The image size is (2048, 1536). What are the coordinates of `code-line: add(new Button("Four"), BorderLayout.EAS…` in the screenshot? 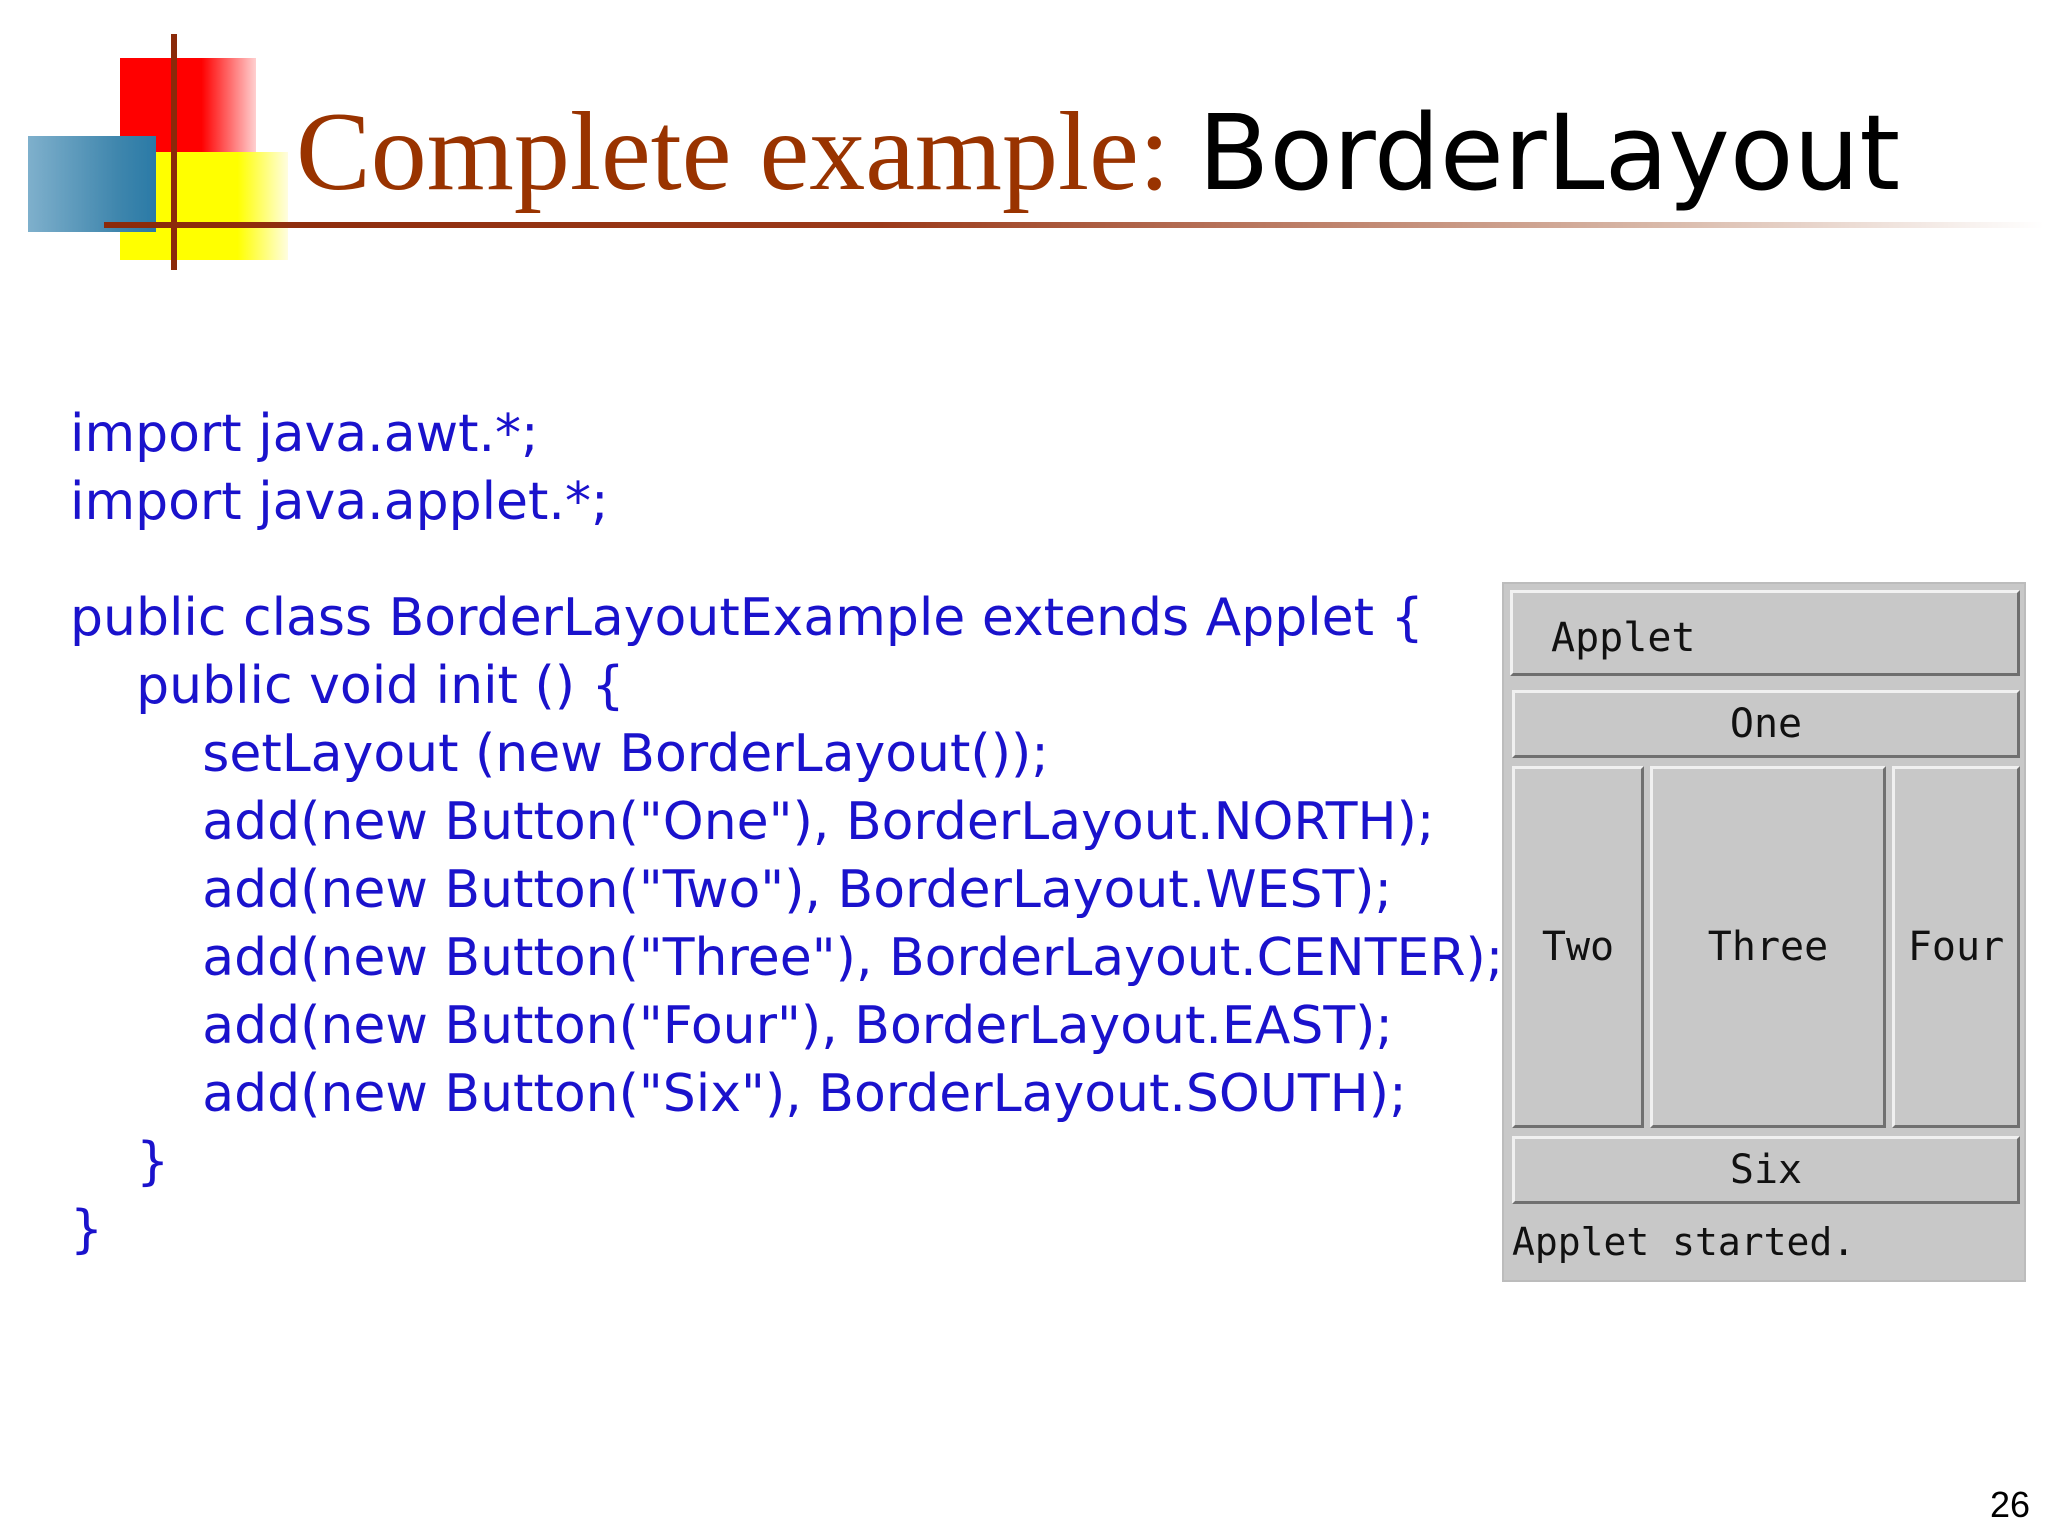 It's located at (731, 1026).